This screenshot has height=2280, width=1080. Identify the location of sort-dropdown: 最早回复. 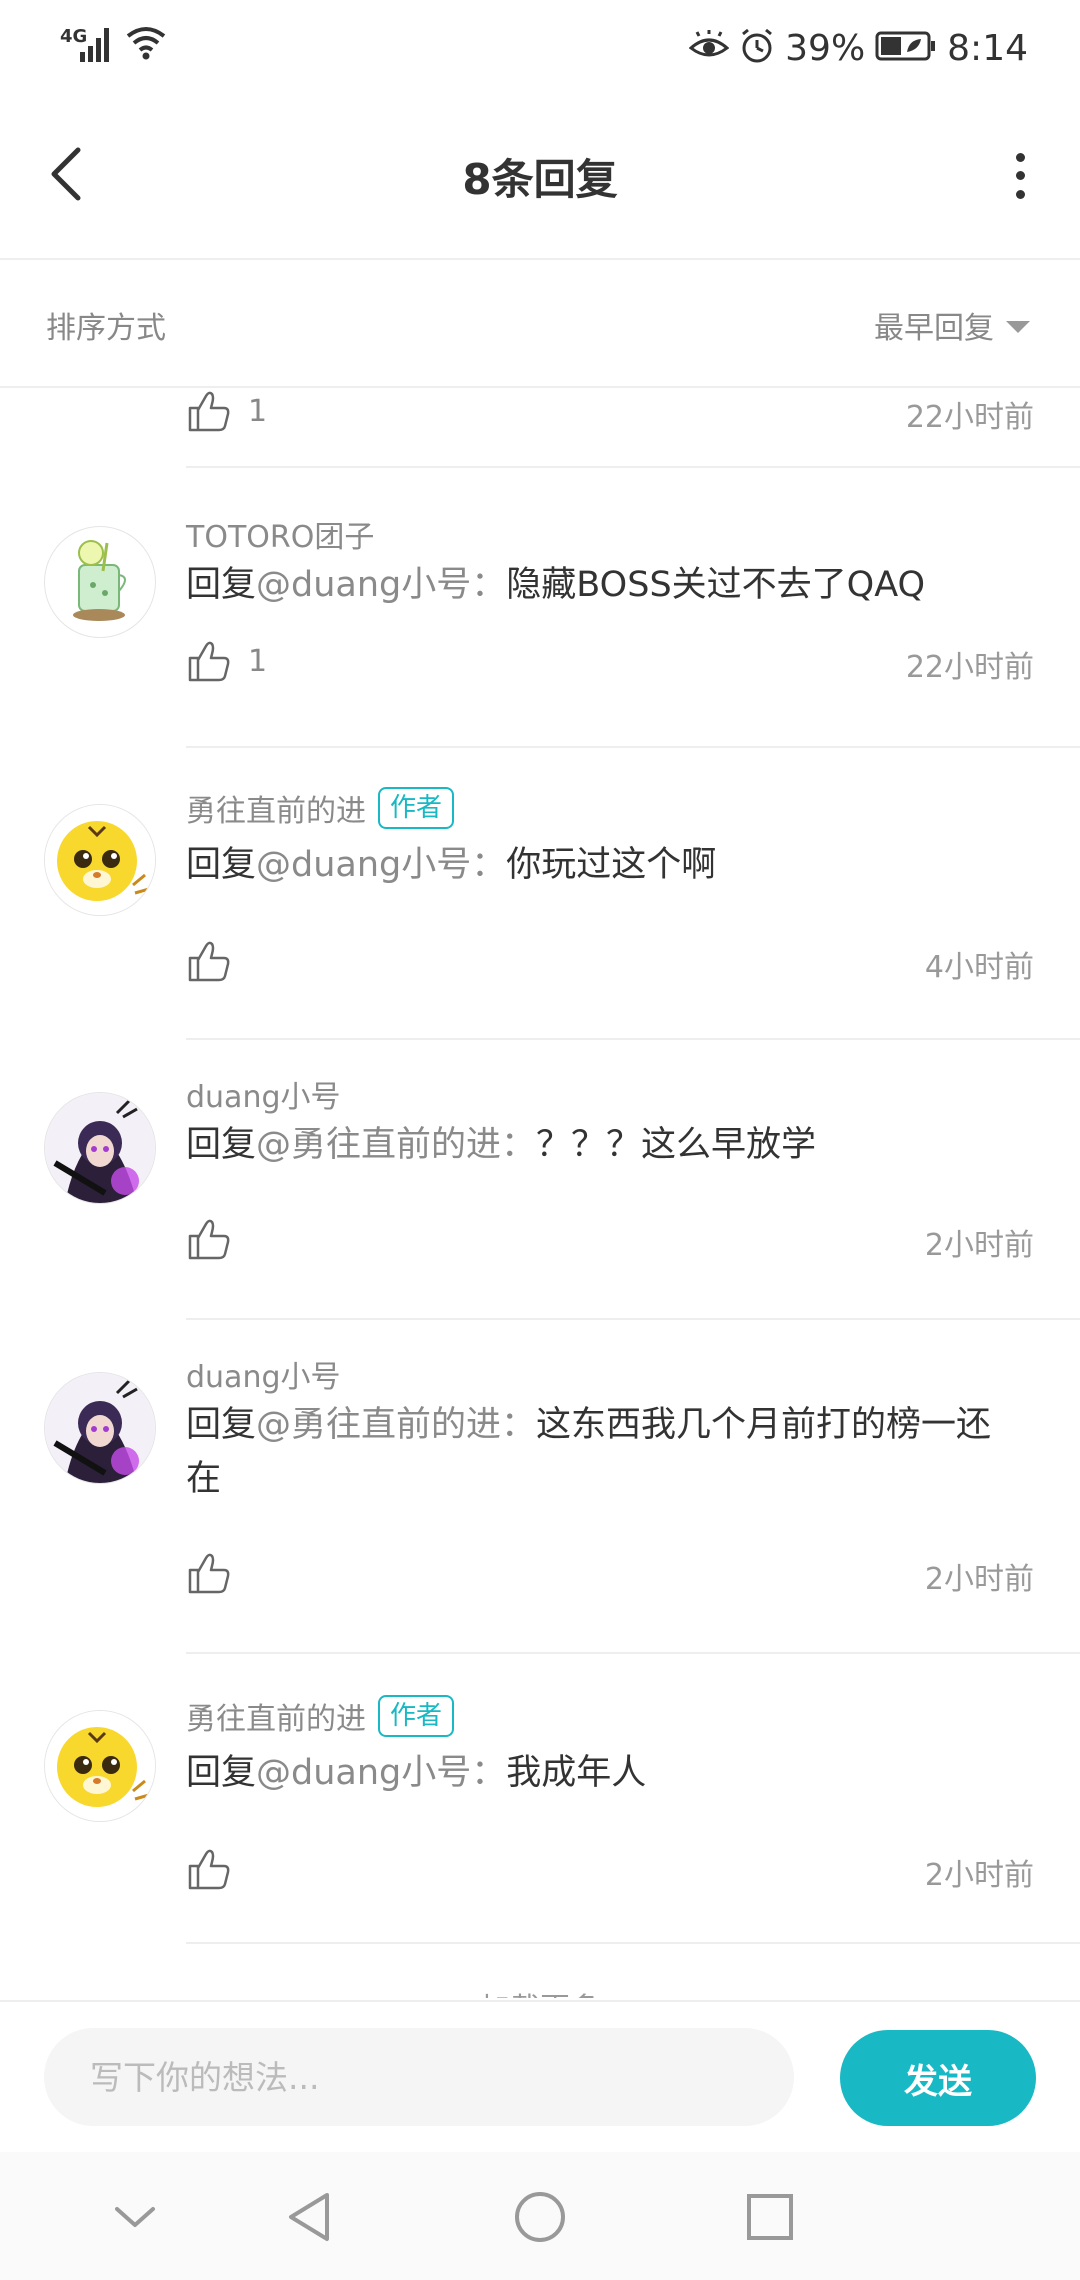
(952, 325).